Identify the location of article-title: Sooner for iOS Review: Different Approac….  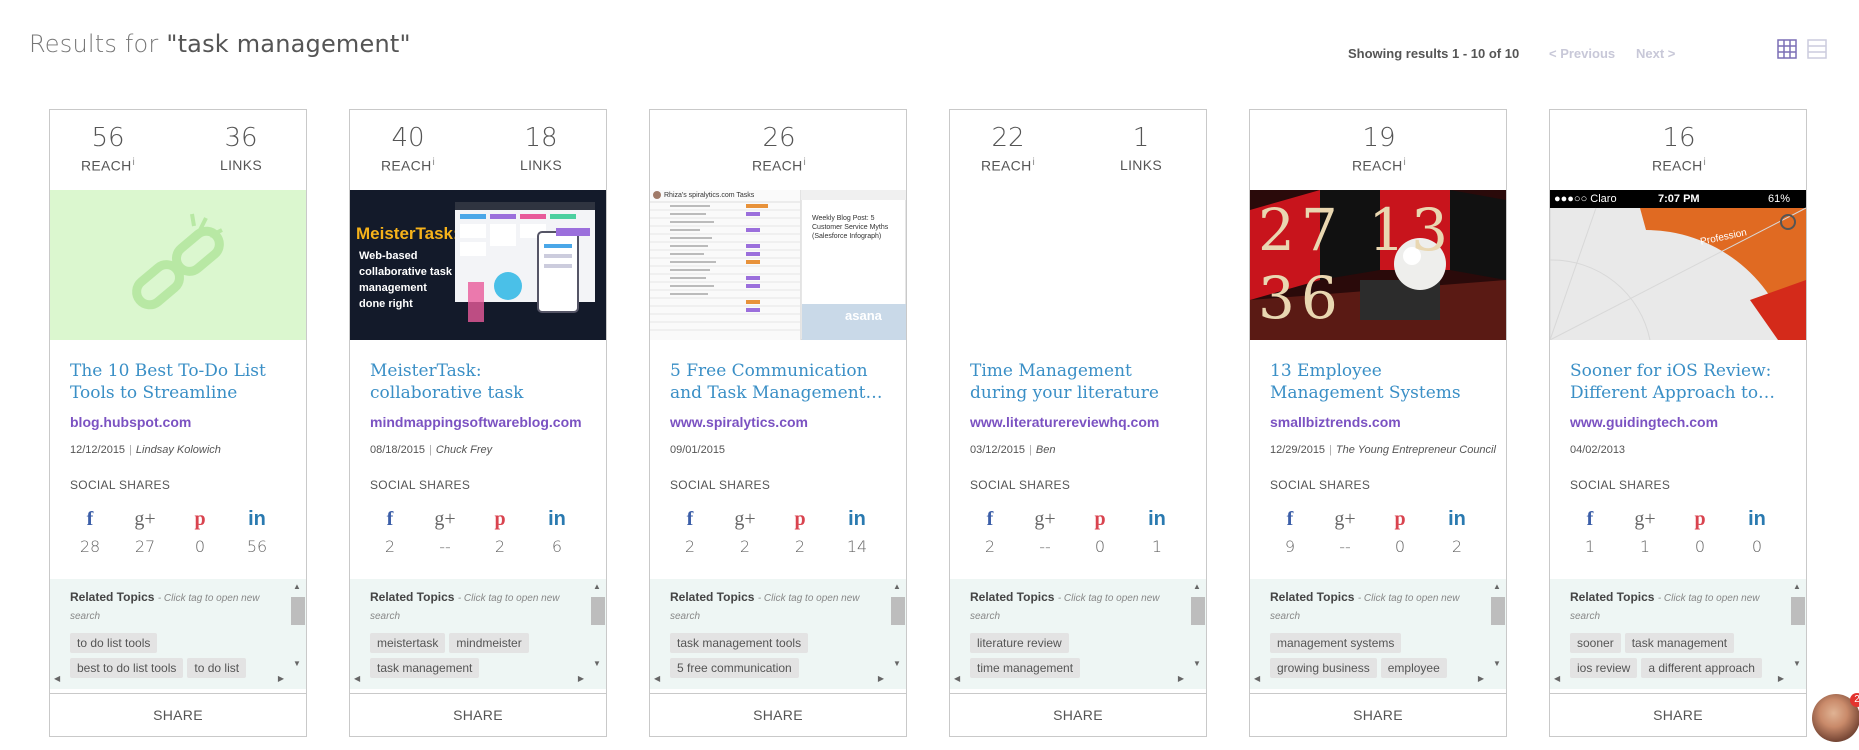
(1679, 382).